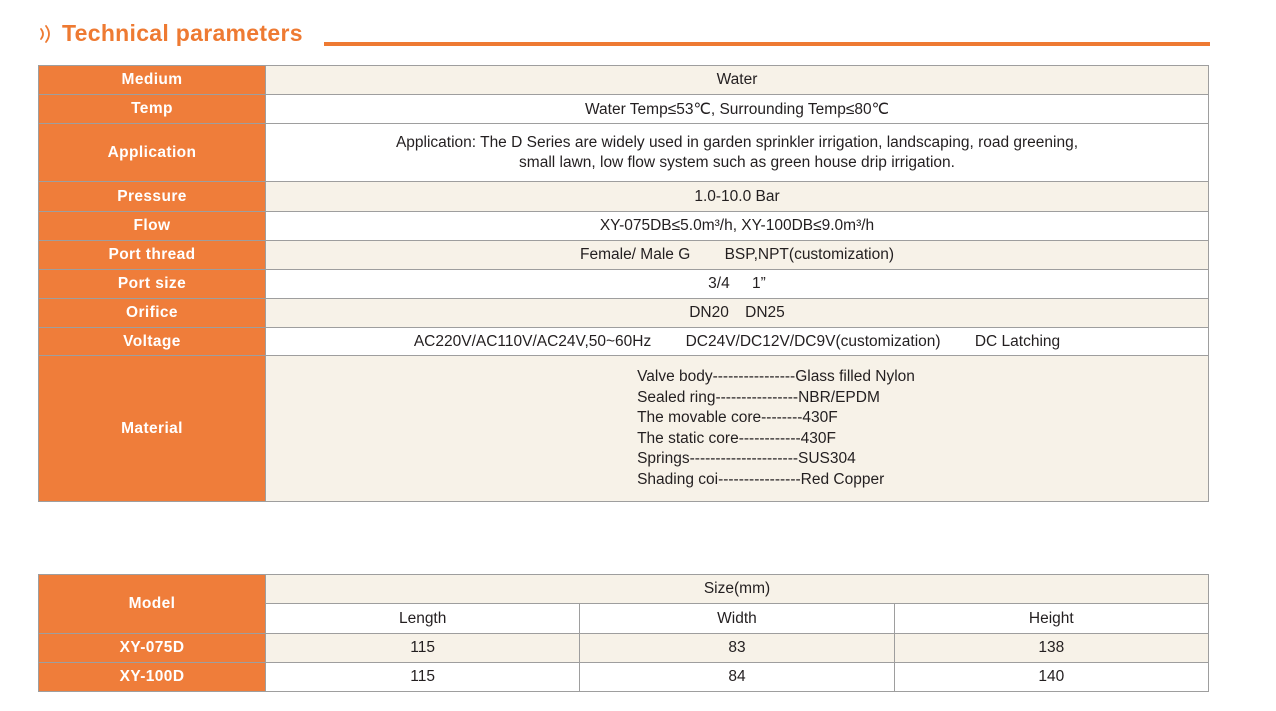 Image resolution: width=1276 pixels, height=711 pixels. What do you see at coordinates (736, 438) in the screenshot?
I see `material-line: The static core------------430F` at bounding box center [736, 438].